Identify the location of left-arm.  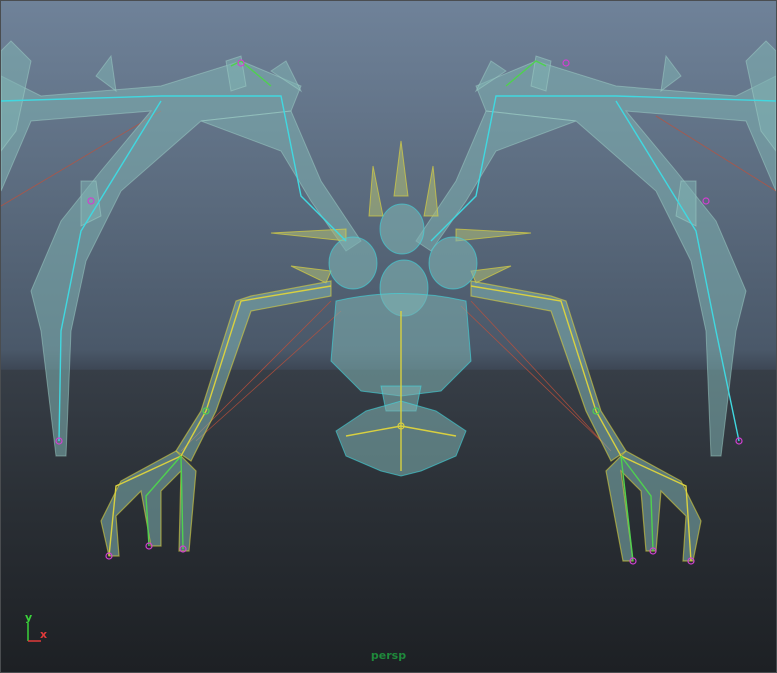
(216, 418).